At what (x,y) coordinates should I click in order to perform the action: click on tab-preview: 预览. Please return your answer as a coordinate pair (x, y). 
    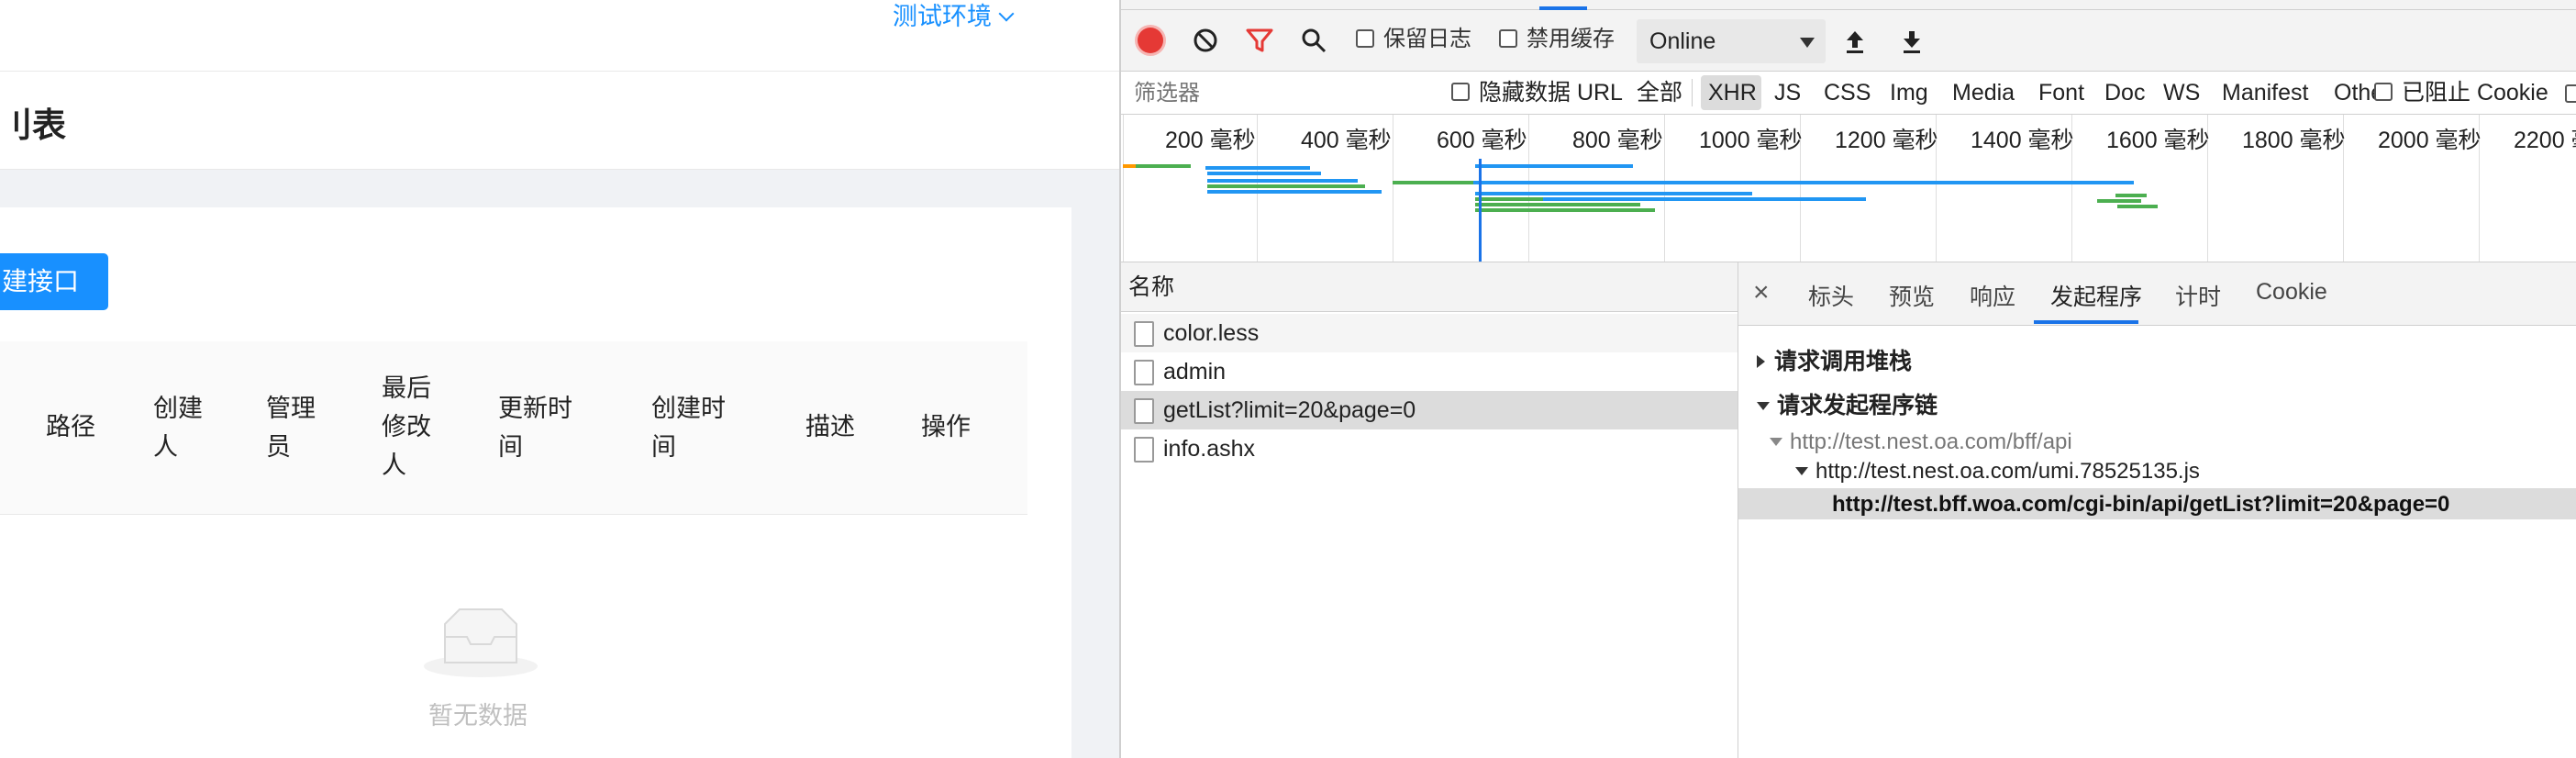
    Looking at the image, I should click on (1912, 295).